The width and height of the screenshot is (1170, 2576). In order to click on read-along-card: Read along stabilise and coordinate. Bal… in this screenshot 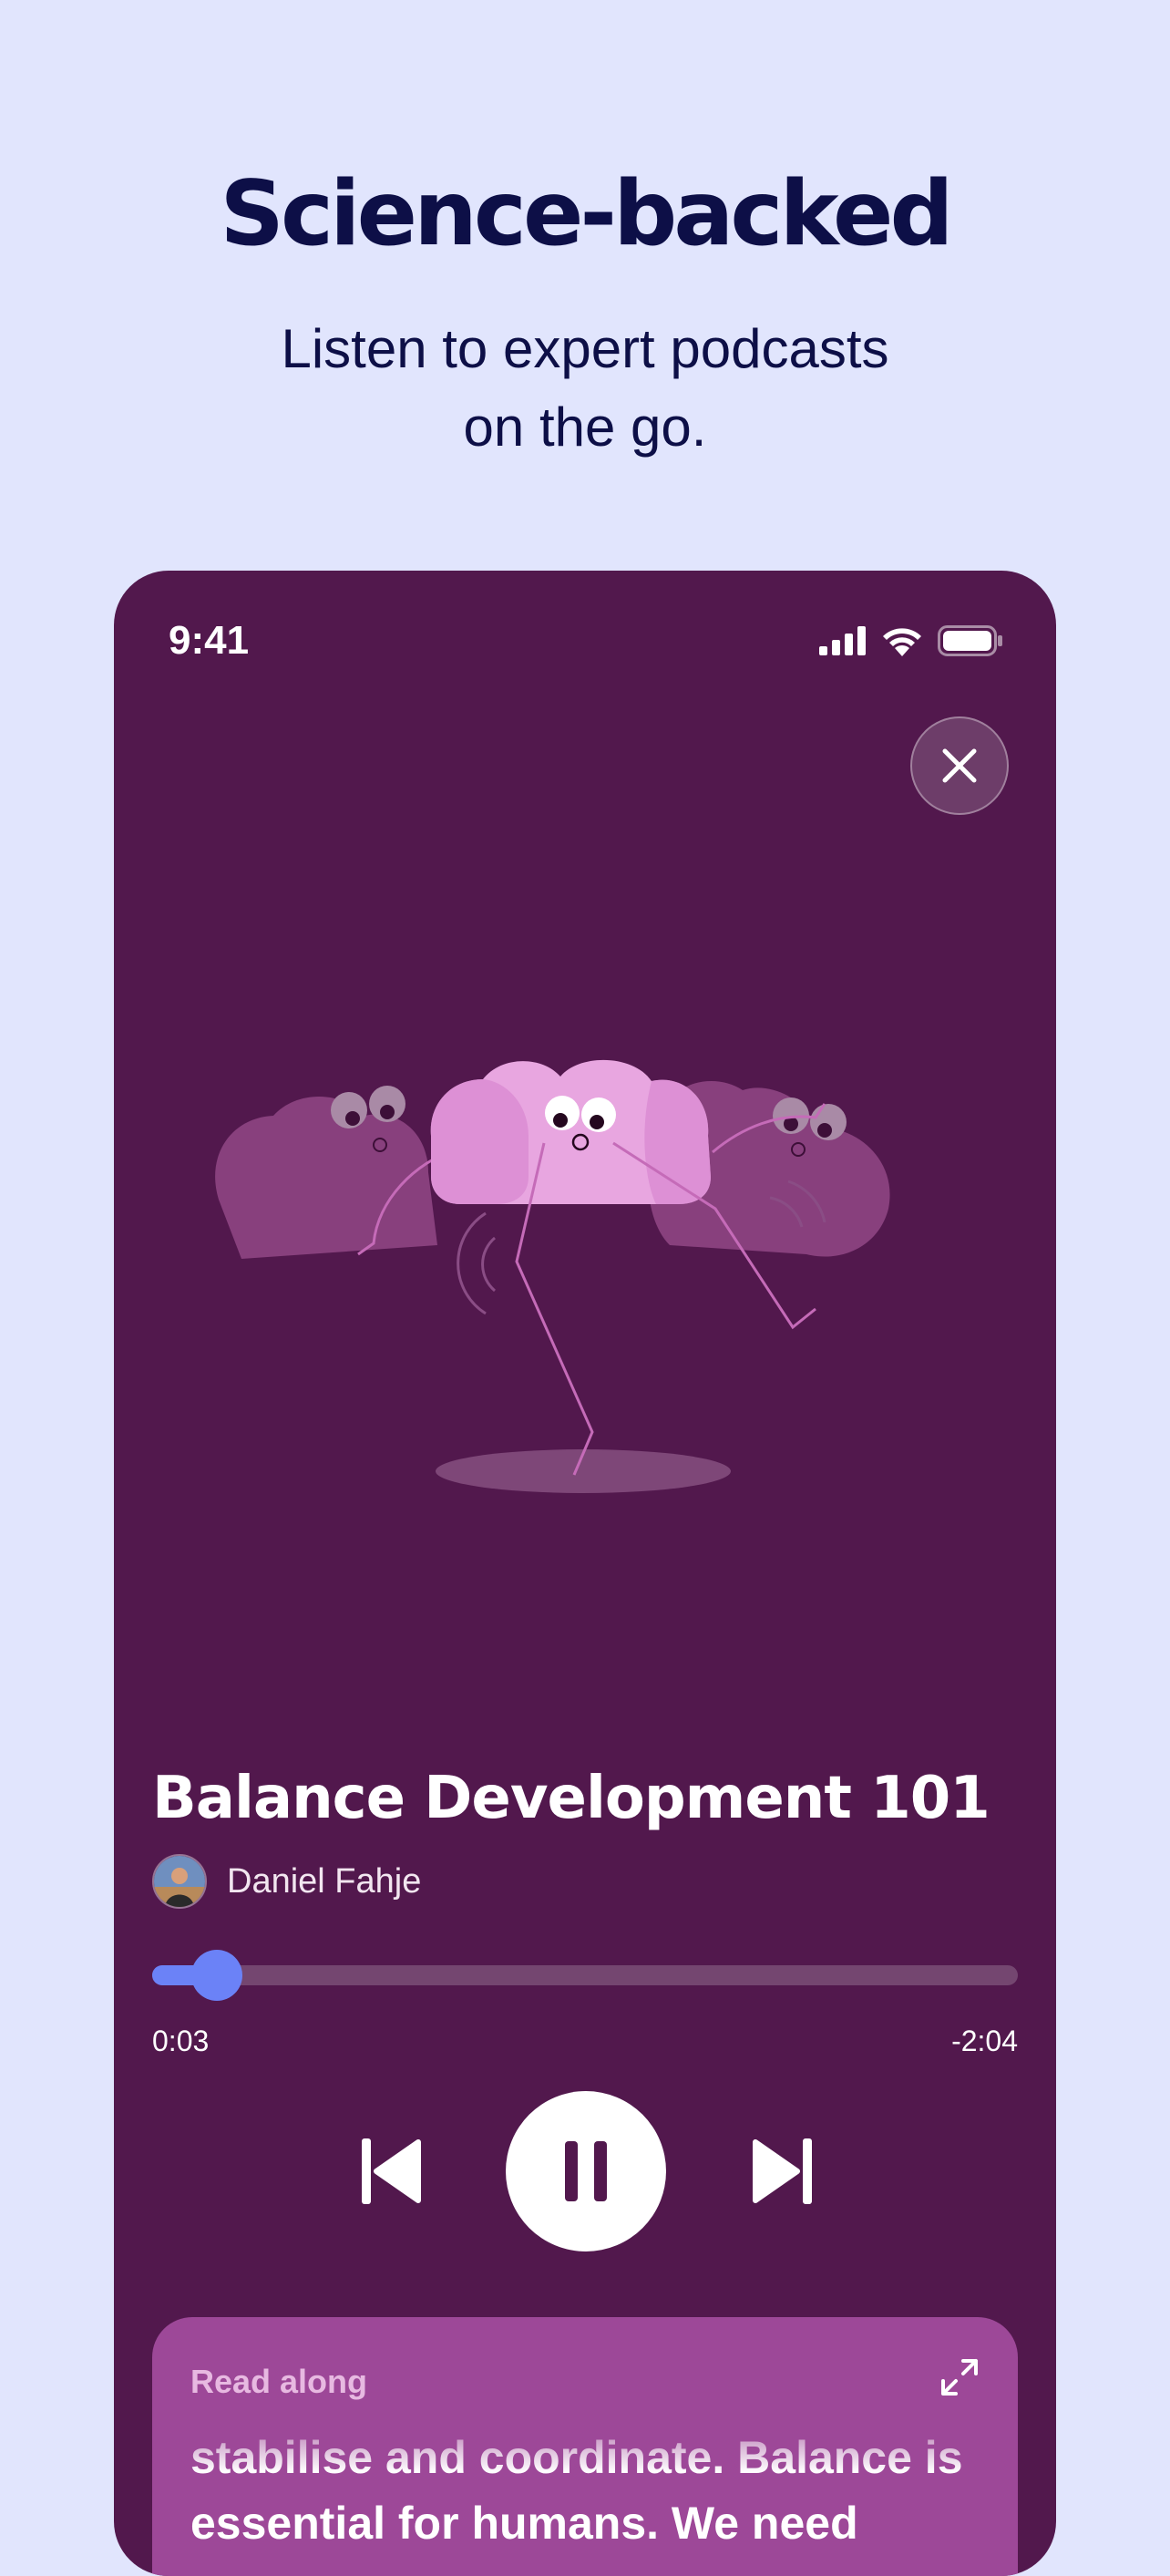, I will do `click(585, 2446)`.